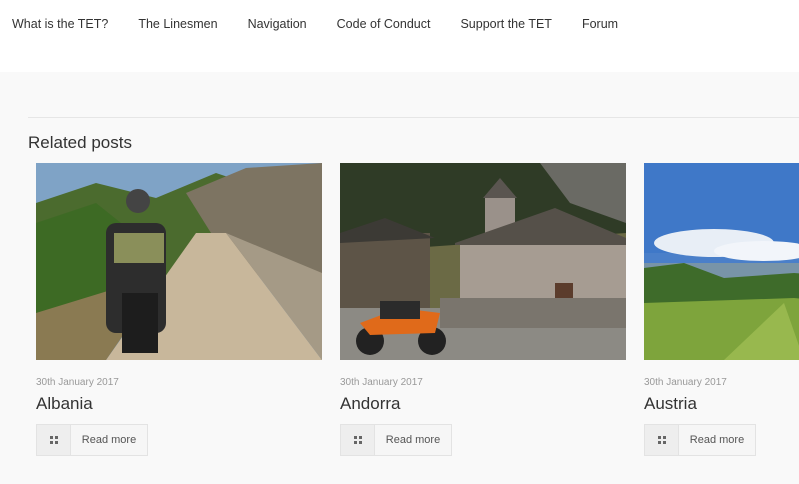  What do you see at coordinates (179, 261) in the screenshot?
I see `post-thumbnail-albania` at bounding box center [179, 261].